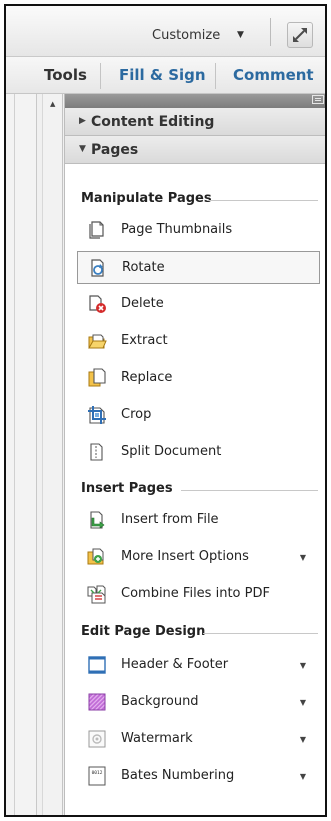  I want to click on tool-watermark: Watermark ▼, so click(198, 739).